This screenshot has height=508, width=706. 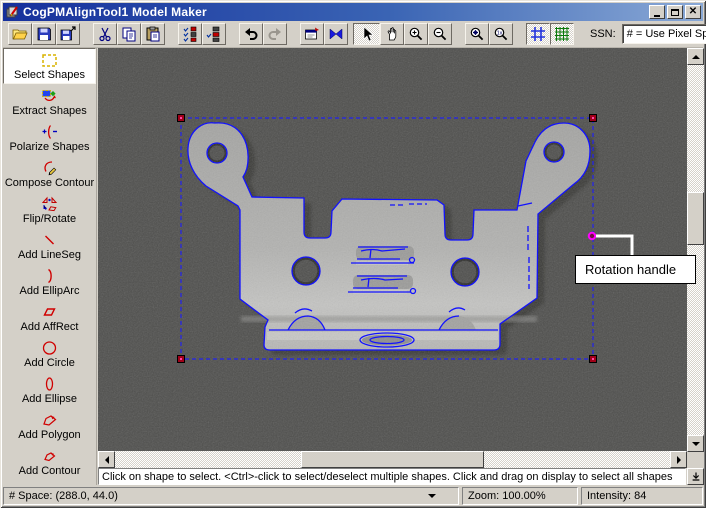 I want to click on pan-tool-button, so click(x=392, y=34).